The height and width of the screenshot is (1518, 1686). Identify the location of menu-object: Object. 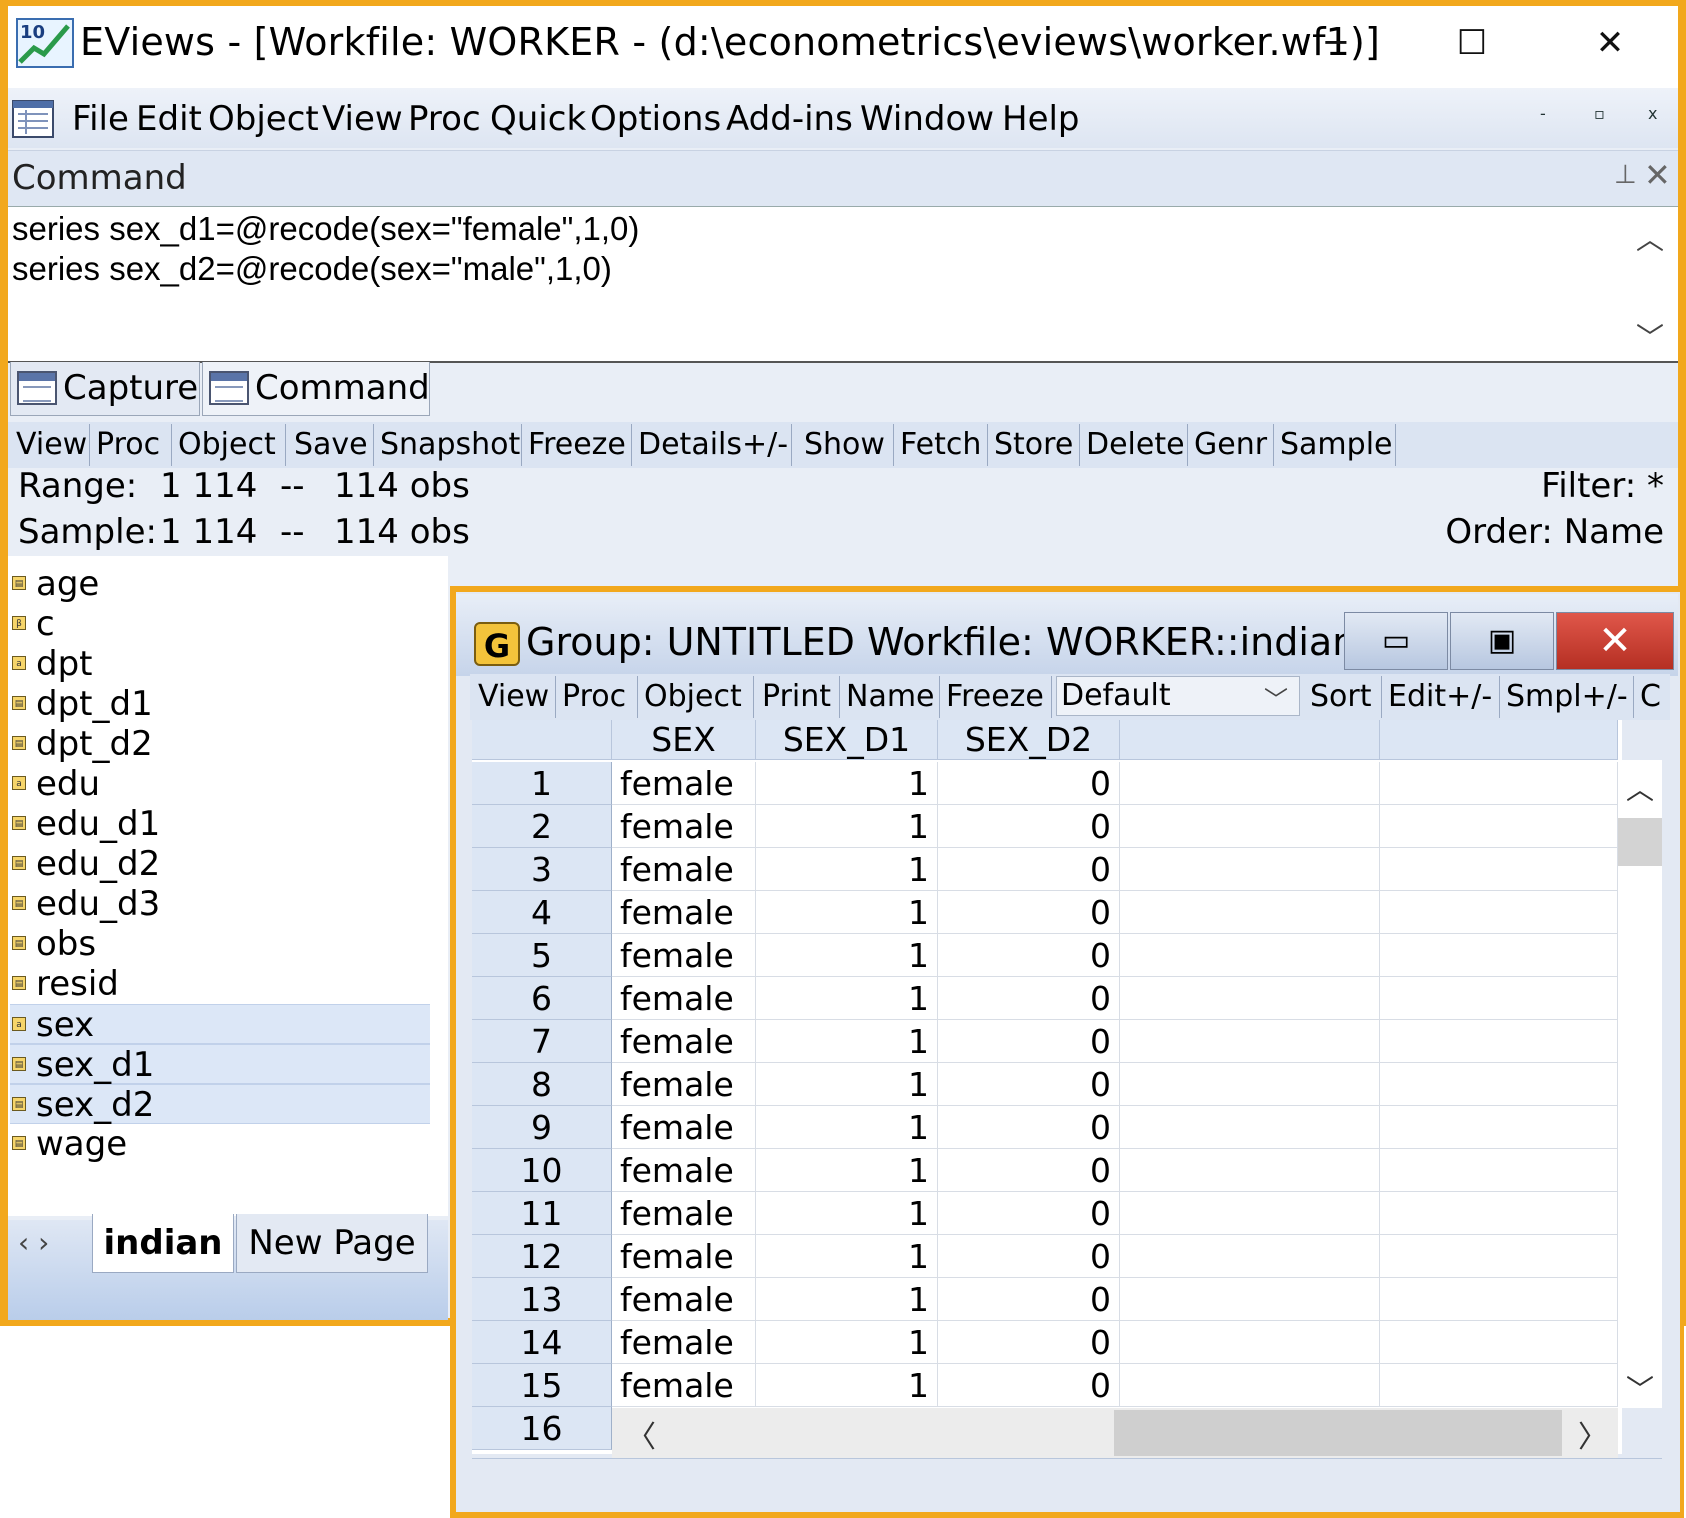
(263, 119).